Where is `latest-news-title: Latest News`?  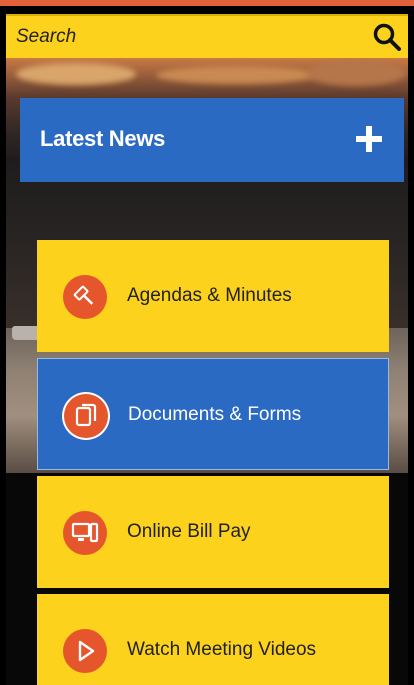 latest-news-title: Latest News is located at coordinates (103, 138).